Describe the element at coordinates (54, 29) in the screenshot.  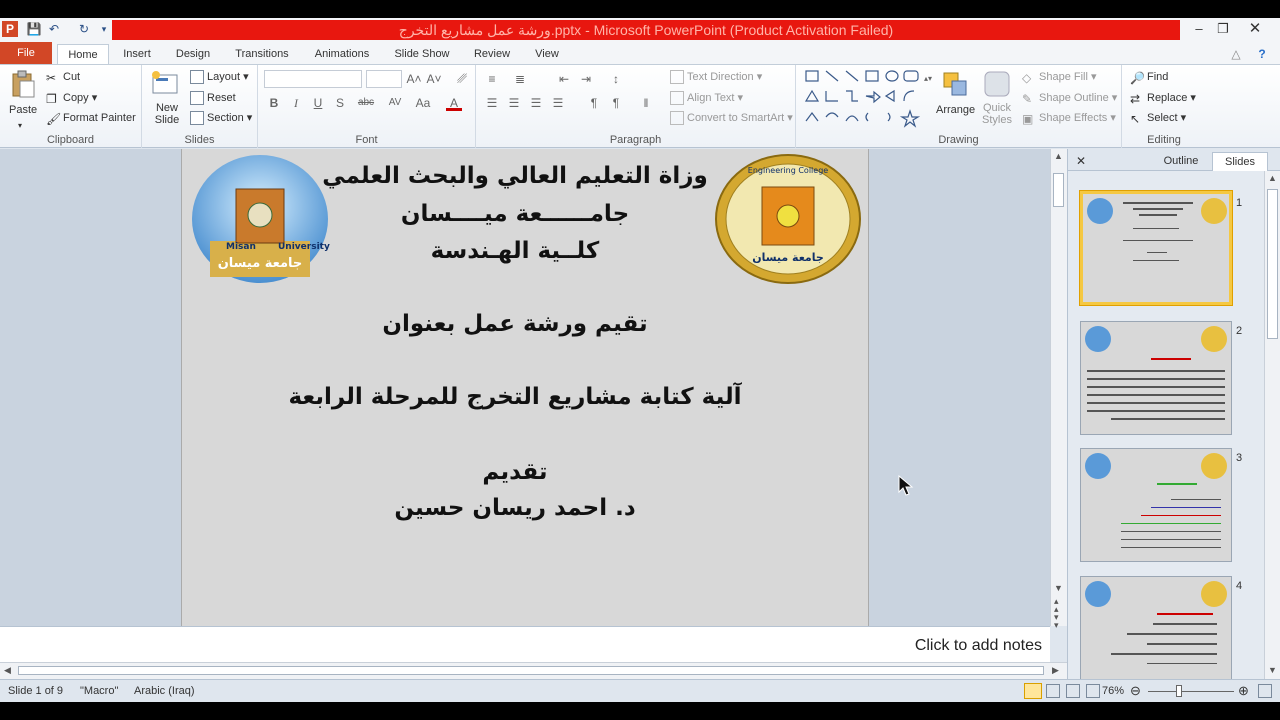
I see `undo-icon: ↶` at that location.